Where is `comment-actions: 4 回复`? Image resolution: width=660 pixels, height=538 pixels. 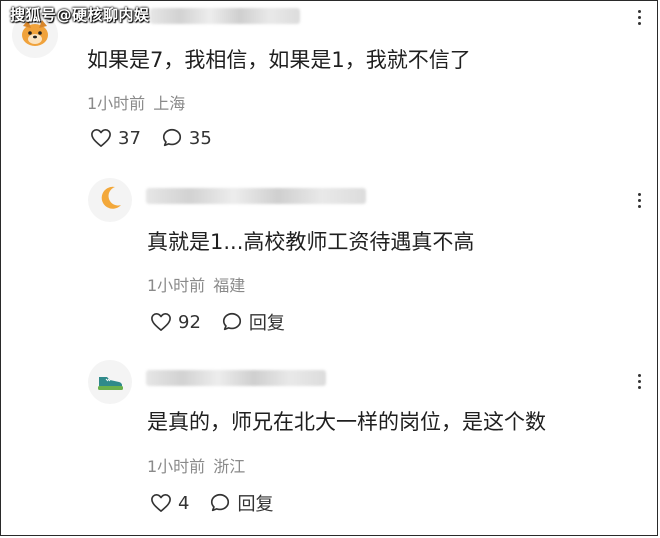
comment-actions: 4 回复 is located at coordinates (211, 503).